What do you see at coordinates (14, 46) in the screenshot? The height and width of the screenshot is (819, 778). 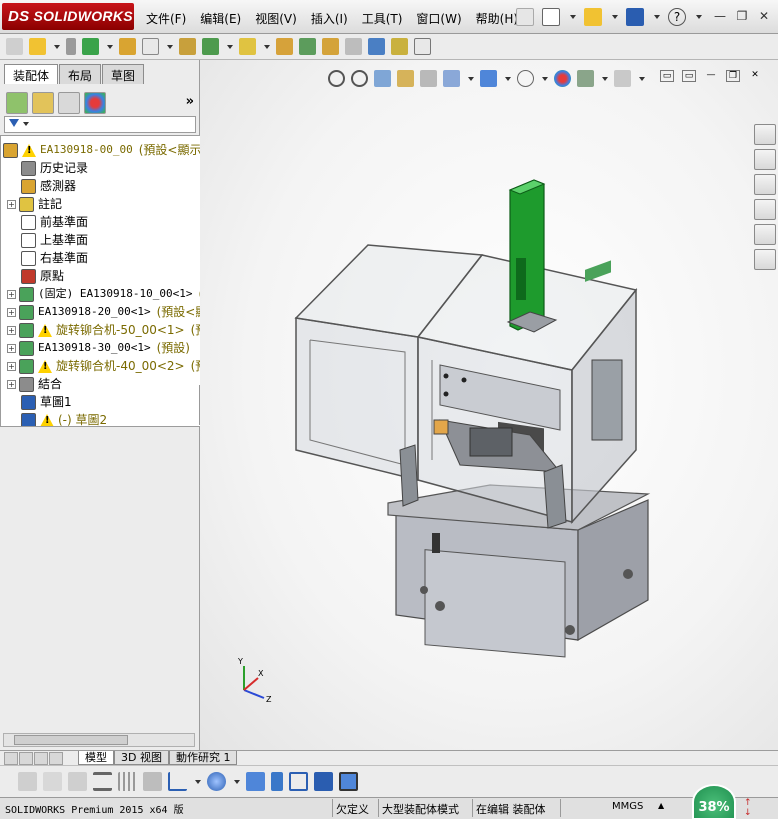 I see `insert-component-icon` at bounding box center [14, 46].